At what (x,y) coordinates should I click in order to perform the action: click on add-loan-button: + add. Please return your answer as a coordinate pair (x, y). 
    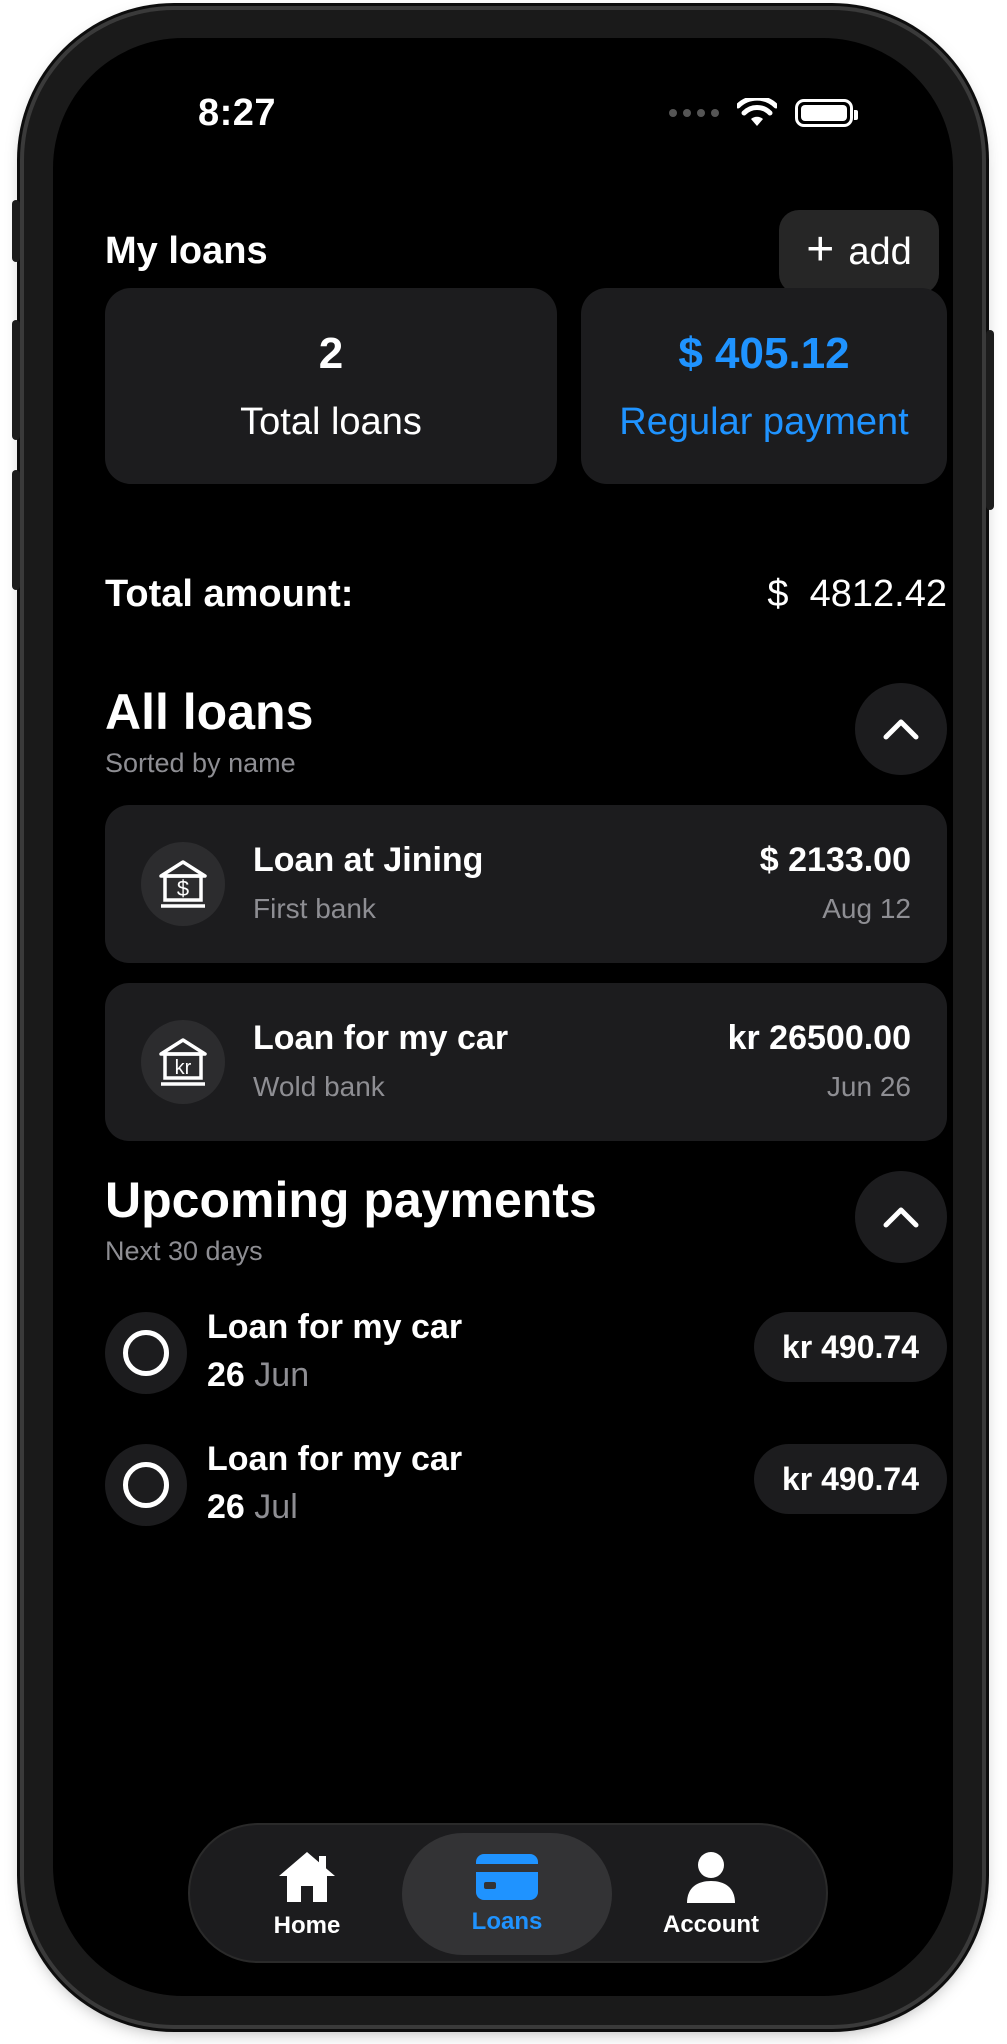
    Looking at the image, I should click on (859, 252).